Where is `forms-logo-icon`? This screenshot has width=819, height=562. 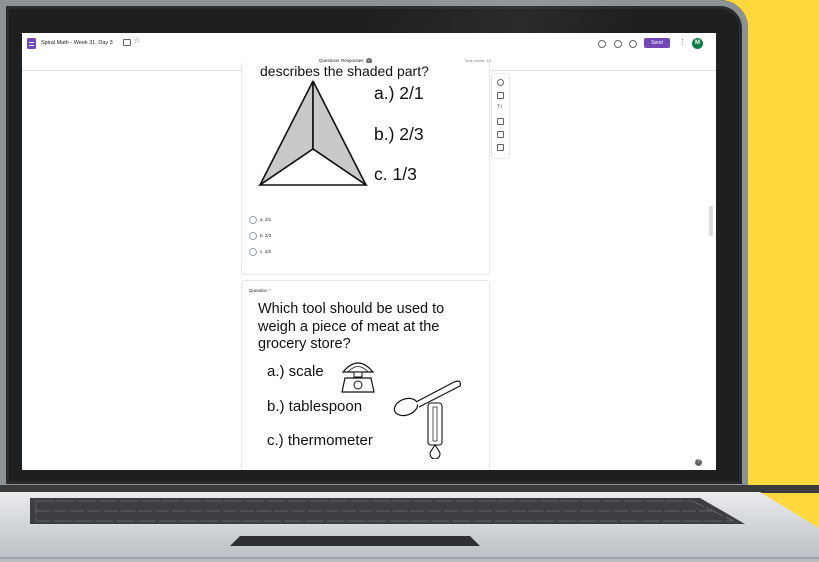
forms-logo-icon is located at coordinates (31, 43).